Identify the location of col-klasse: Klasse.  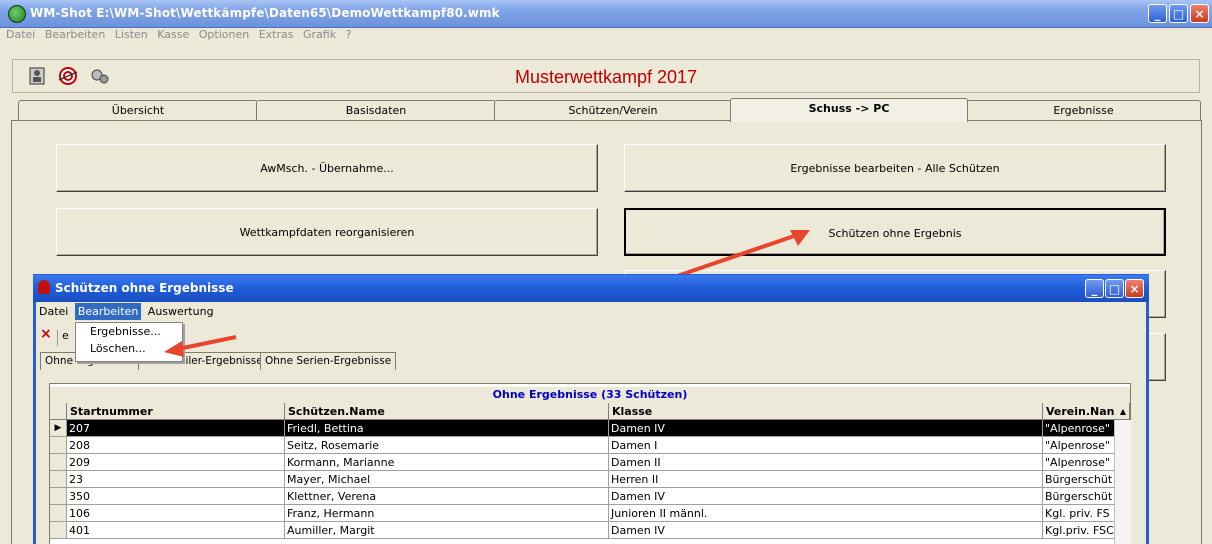
(826, 411).